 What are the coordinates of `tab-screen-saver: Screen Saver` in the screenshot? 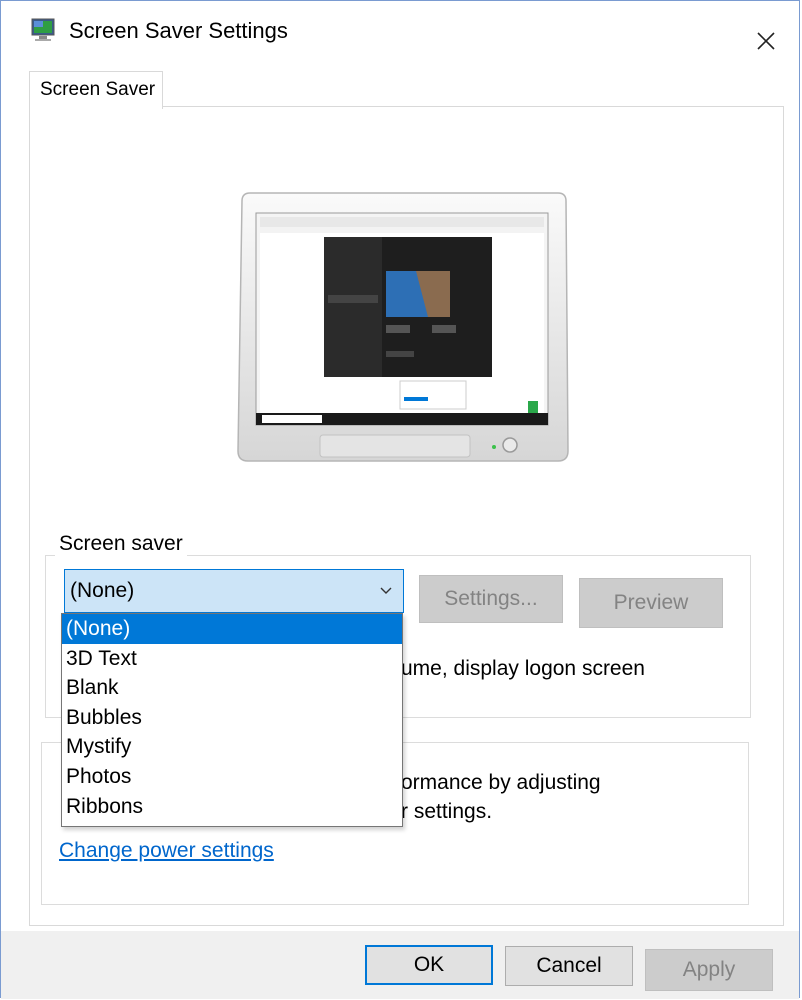 It's located at (96, 90).